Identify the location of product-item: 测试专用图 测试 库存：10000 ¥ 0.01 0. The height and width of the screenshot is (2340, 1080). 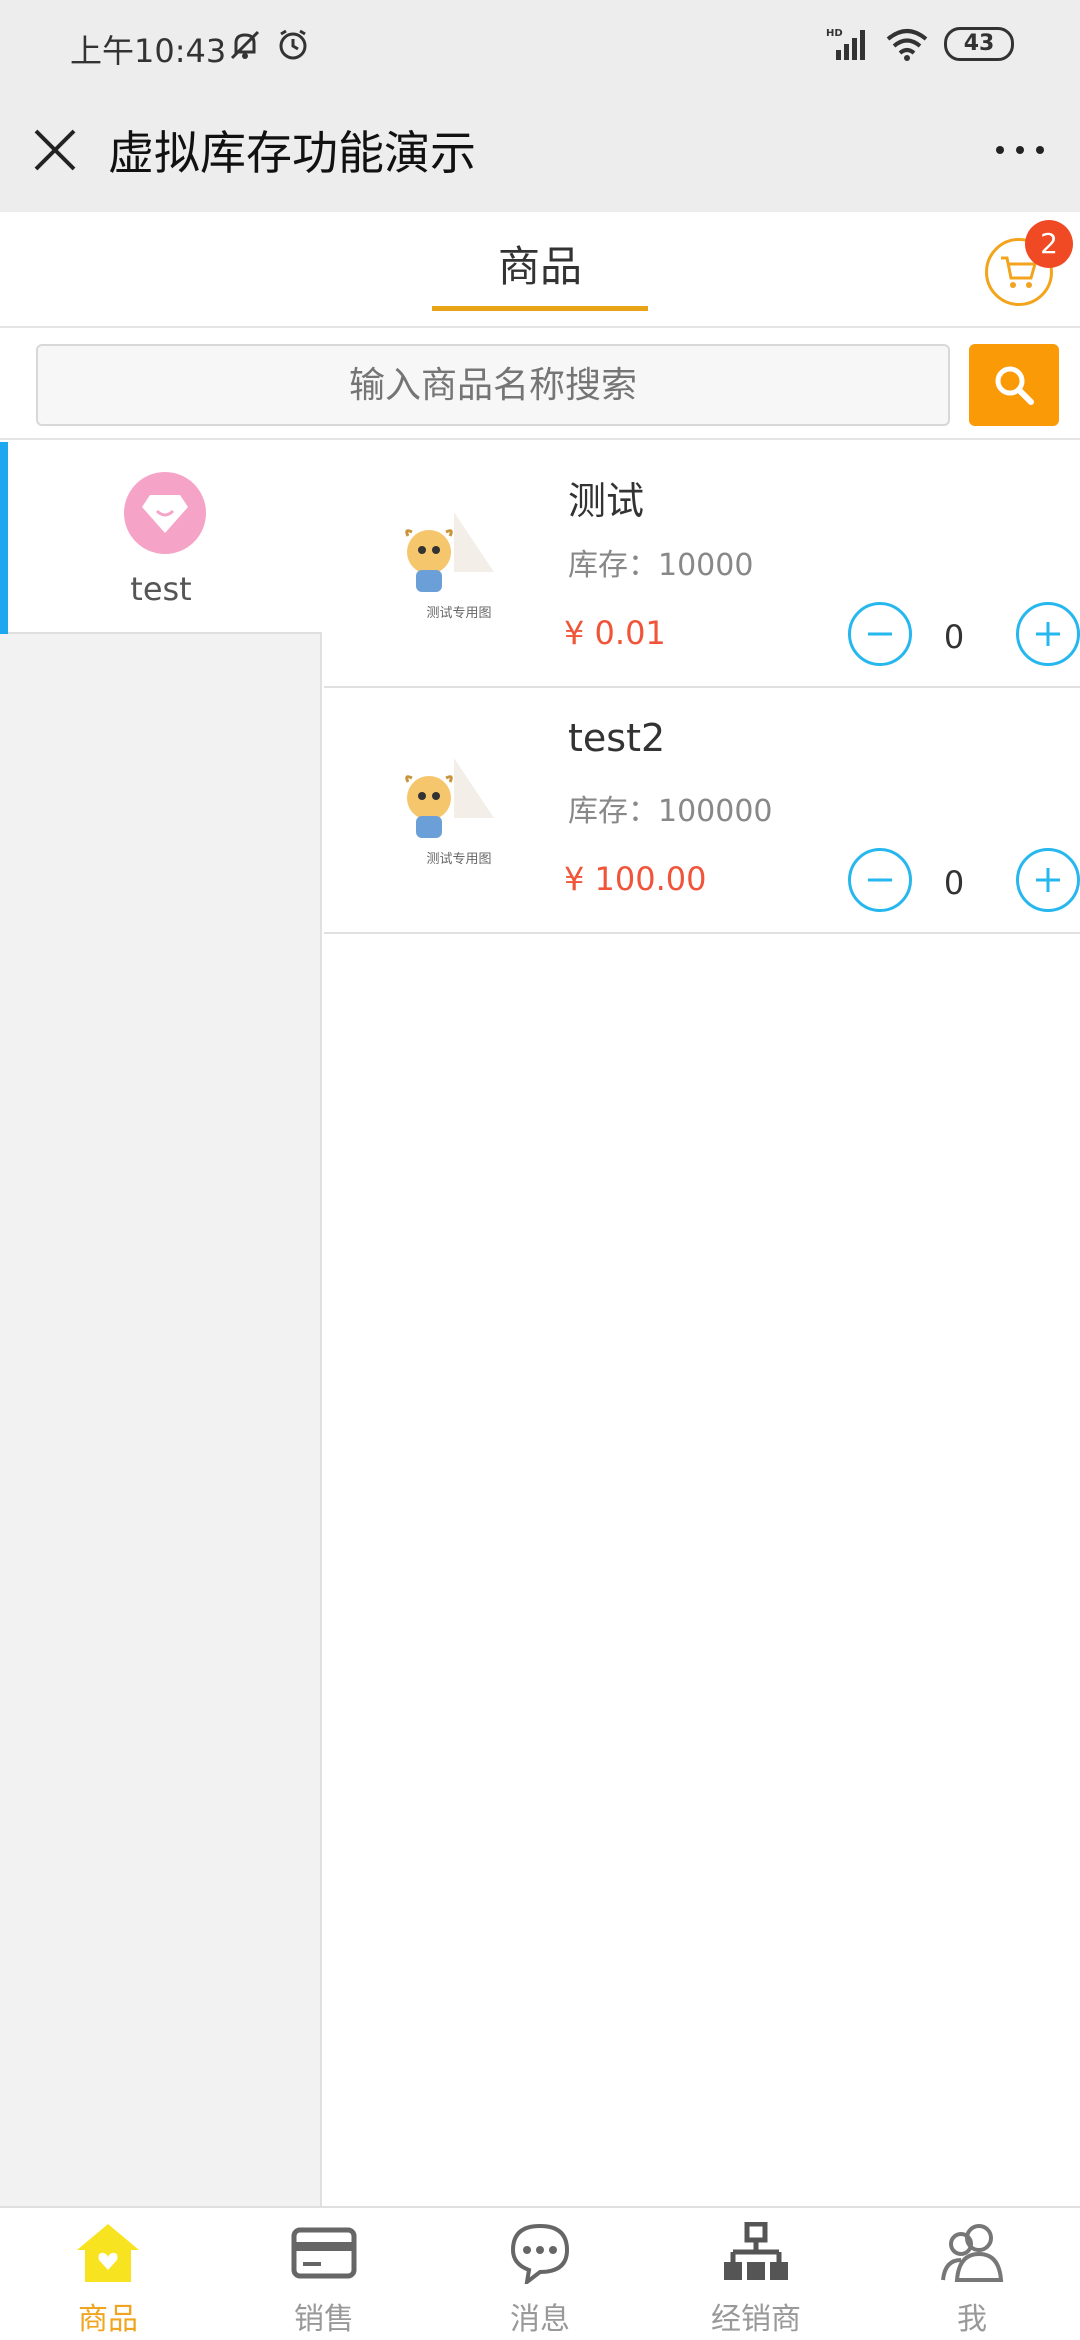
(702, 565).